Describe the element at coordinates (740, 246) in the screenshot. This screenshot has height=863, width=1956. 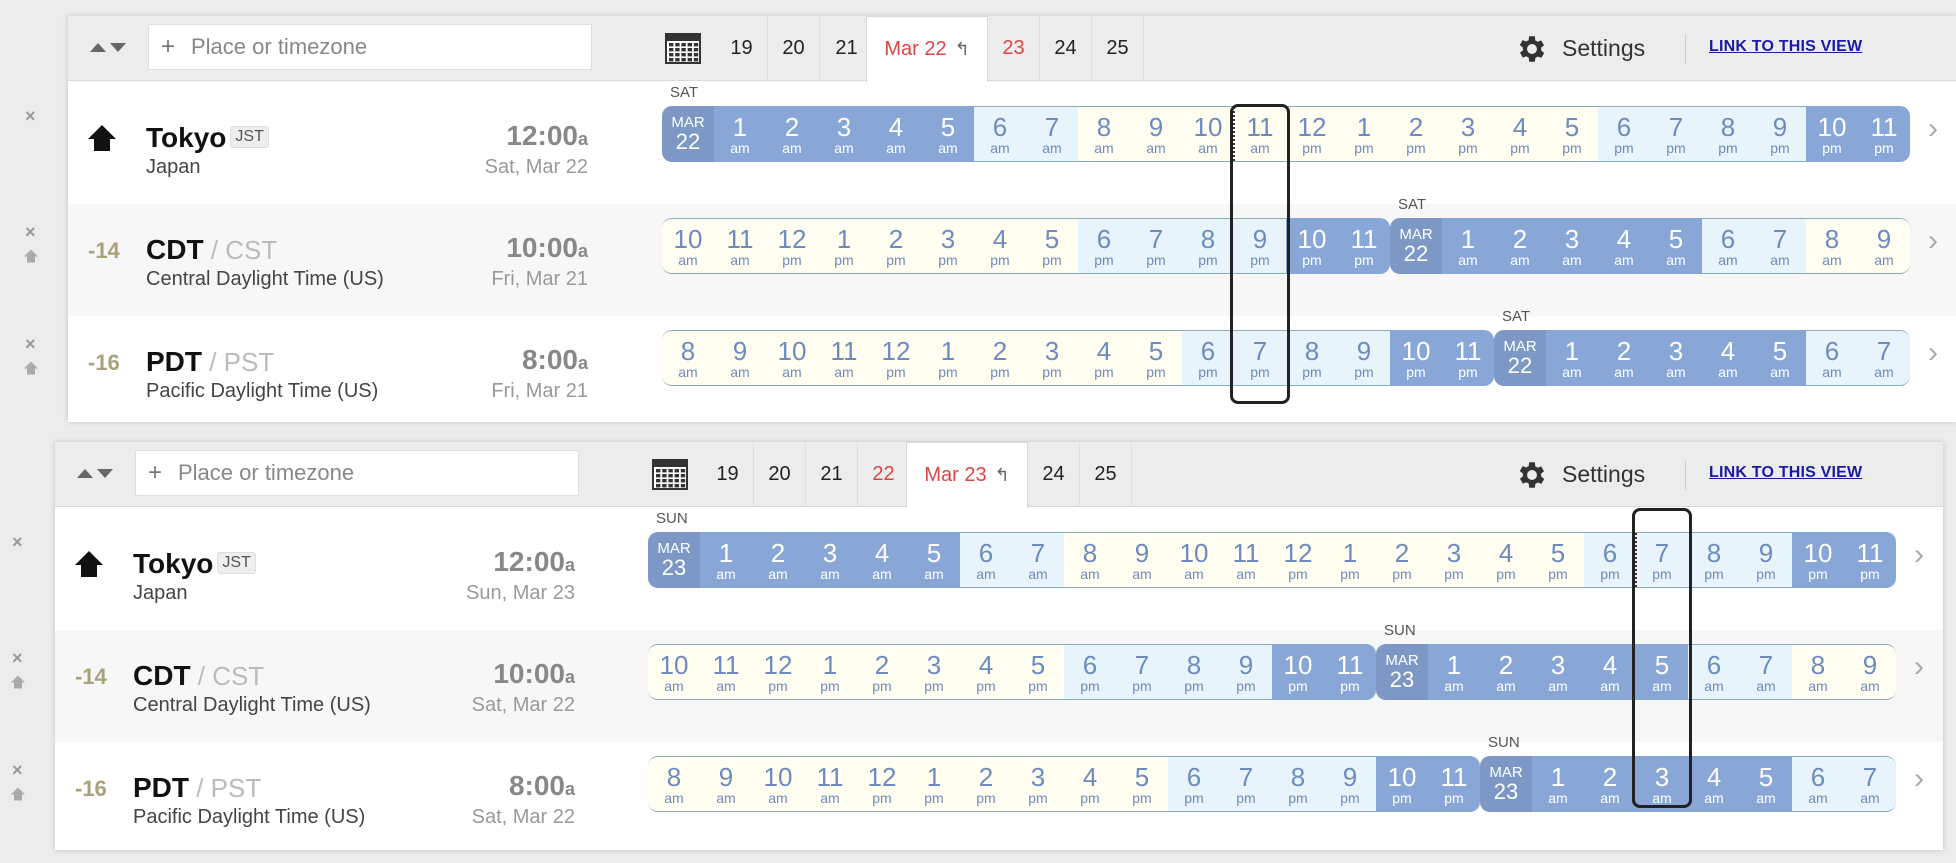
I see `hour-cell: 11 am` at that location.